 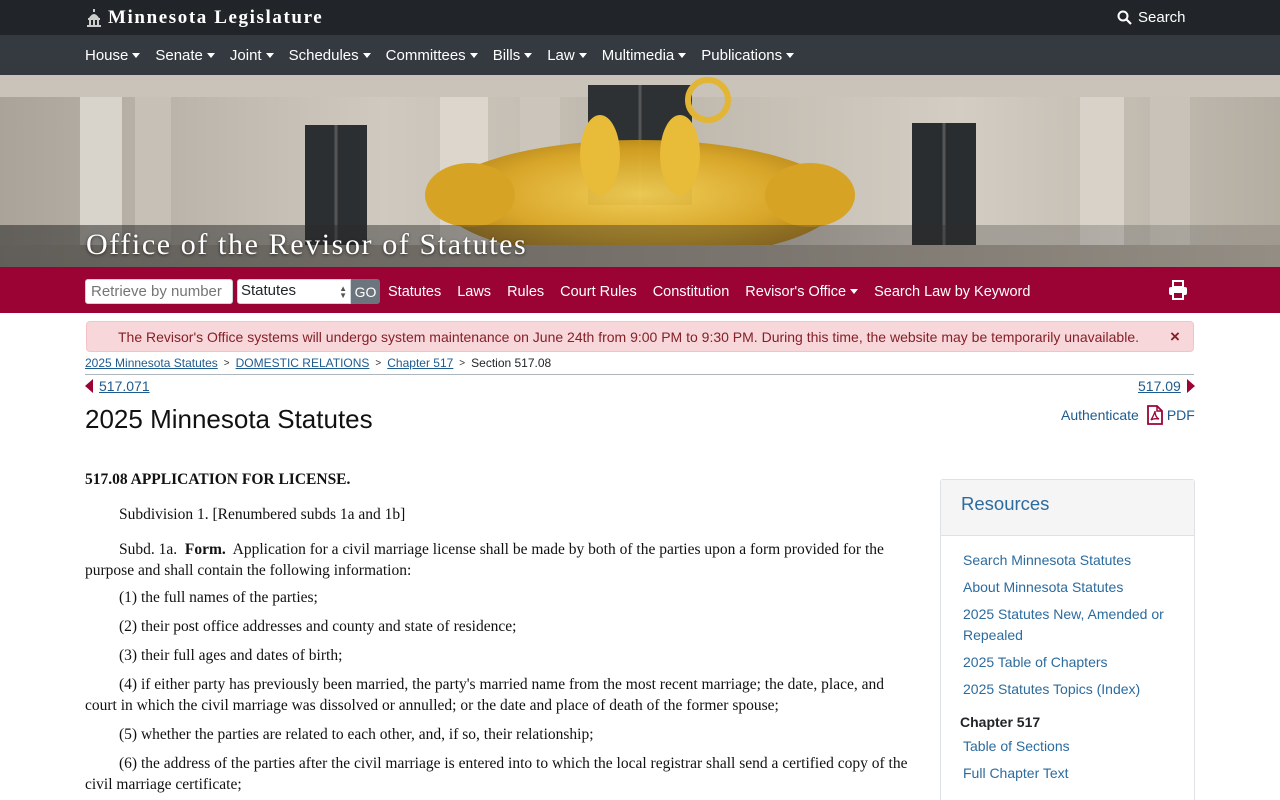 I want to click on statute-item: (3) their full ages and dates of birth;, so click(x=231, y=655).